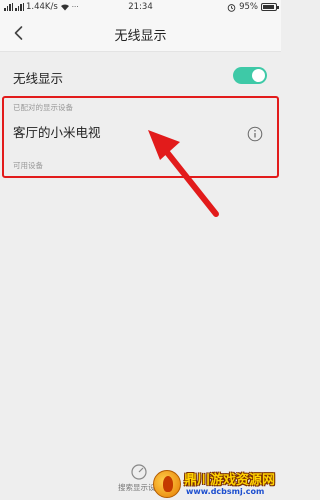 The image size is (320, 500). What do you see at coordinates (258, 75) in the screenshot?
I see `toggle-knob` at bounding box center [258, 75].